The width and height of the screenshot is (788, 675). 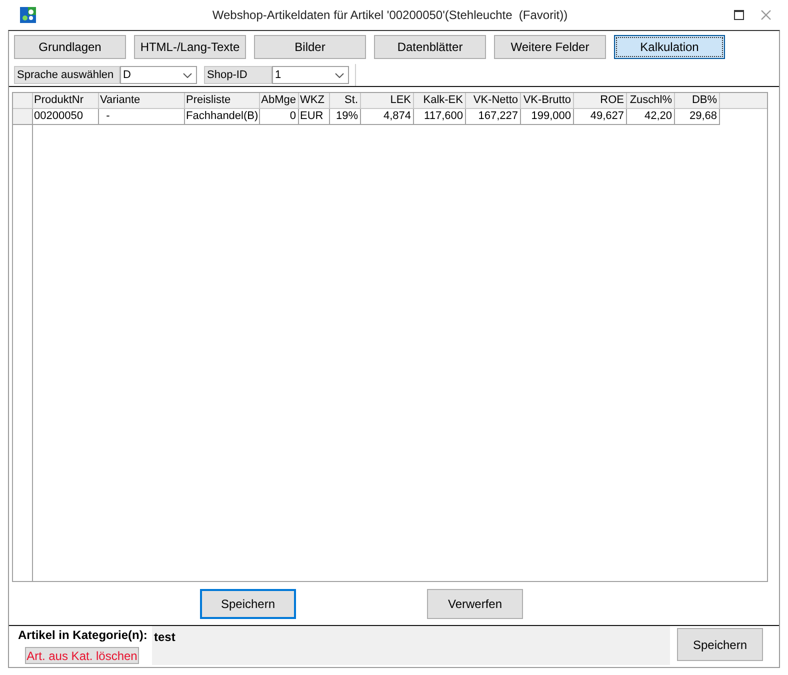 What do you see at coordinates (248, 604) in the screenshot?
I see `action-button: Speichern` at bounding box center [248, 604].